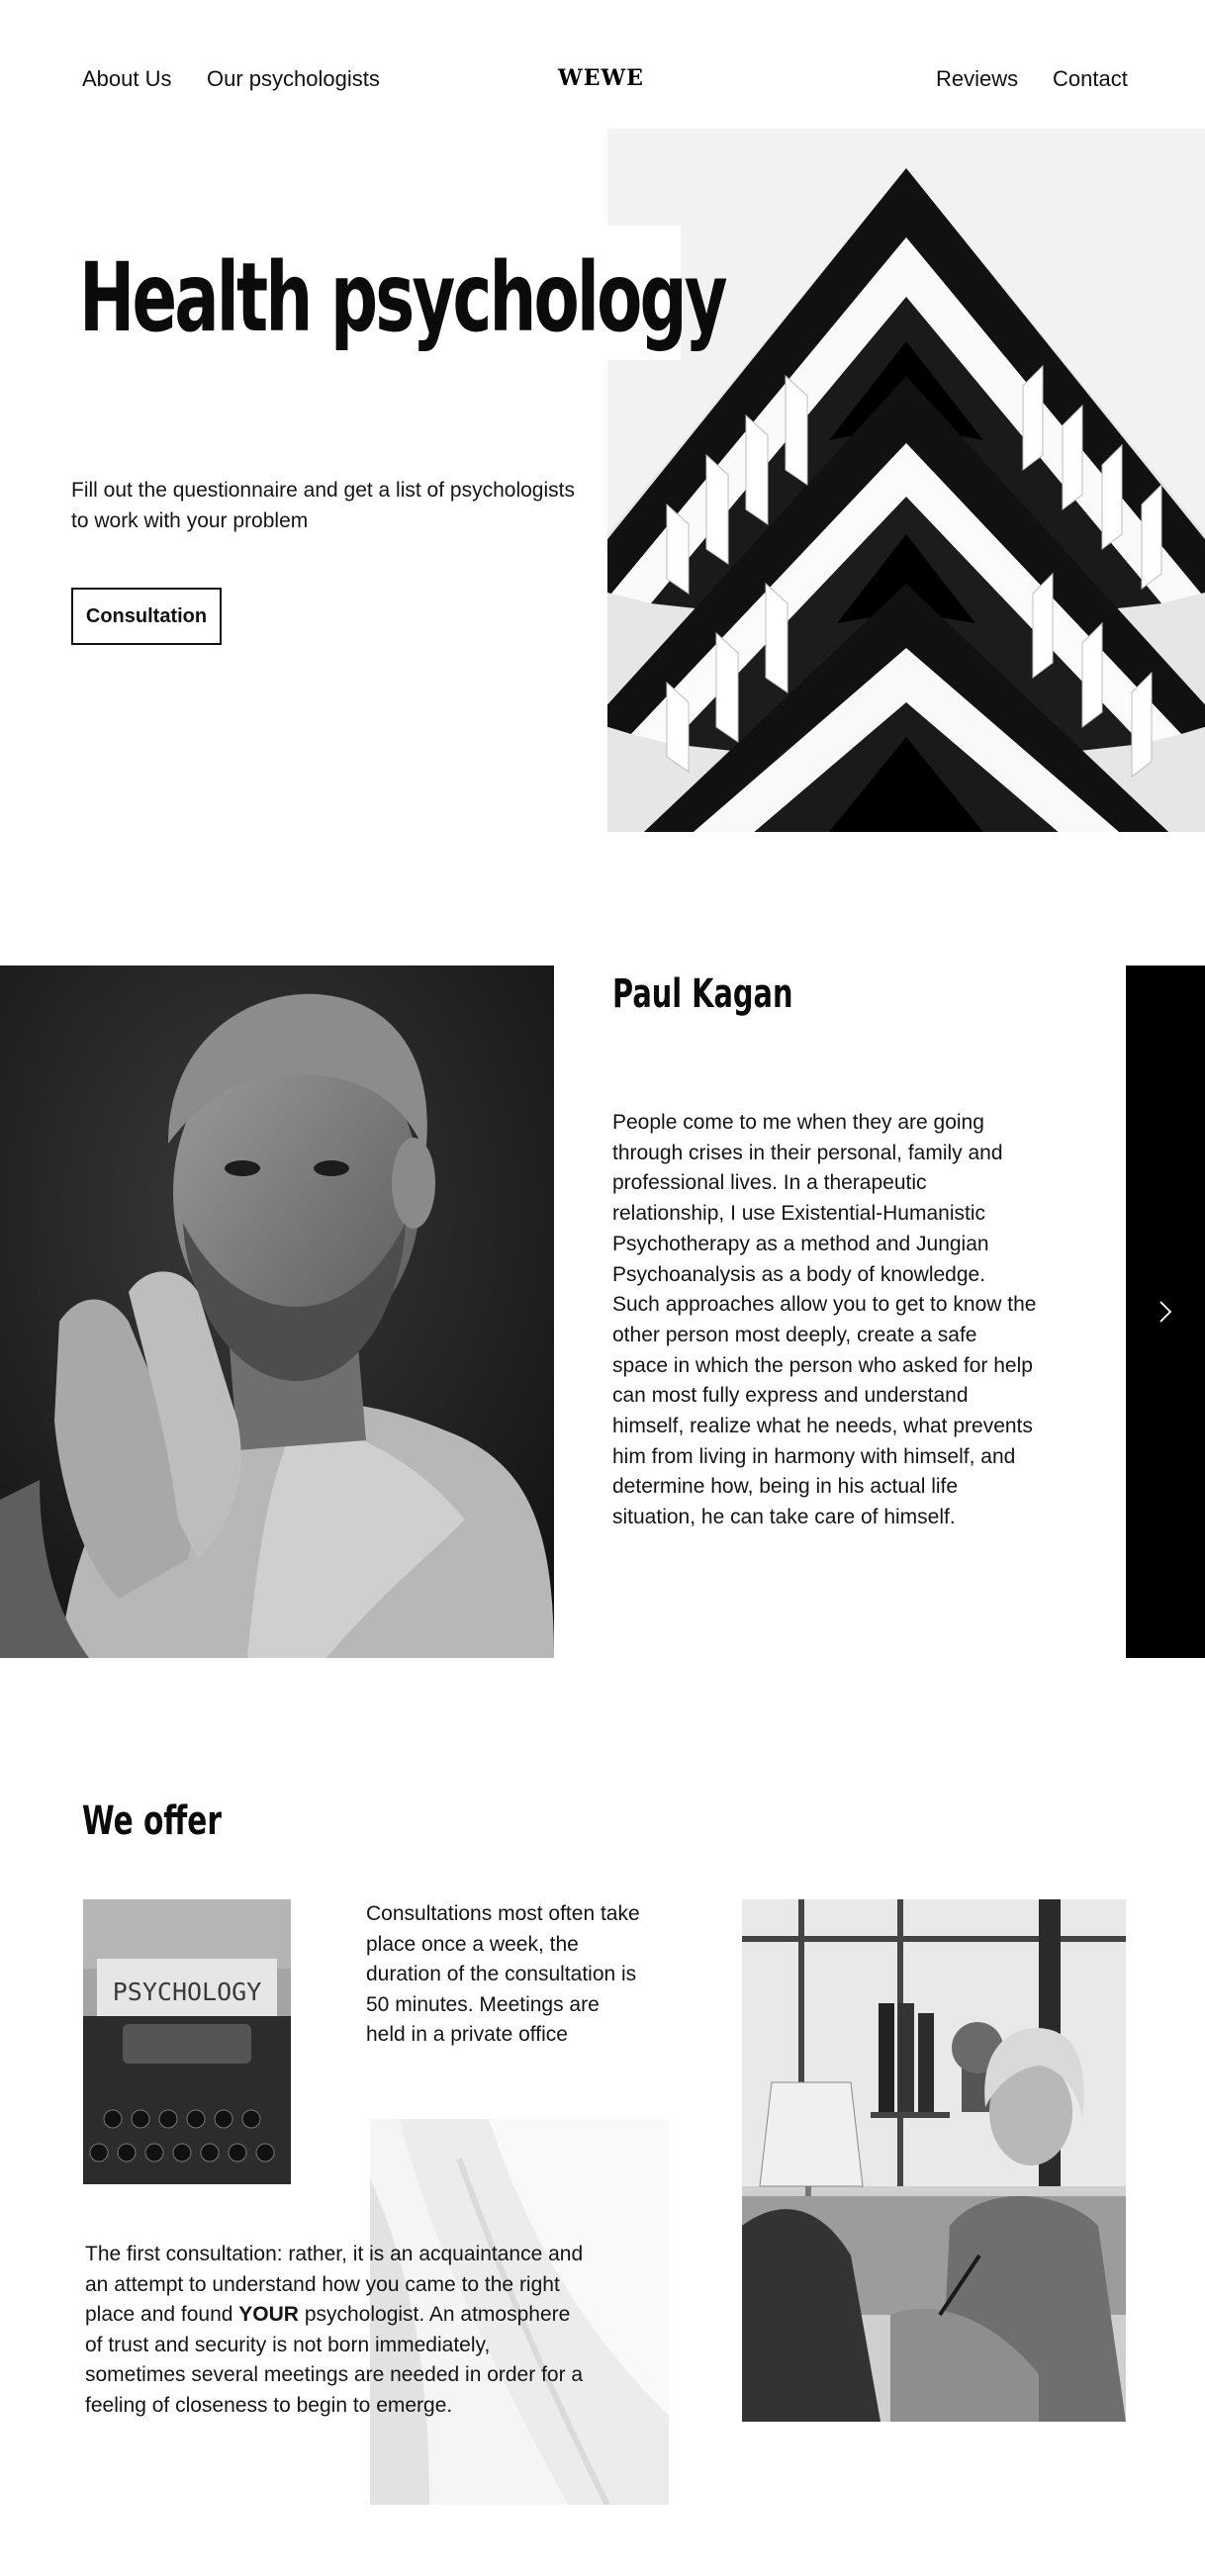 This screenshot has height=2576, width=1205. What do you see at coordinates (934, 2160) in the screenshot?
I see `therapy-session-image` at bounding box center [934, 2160].